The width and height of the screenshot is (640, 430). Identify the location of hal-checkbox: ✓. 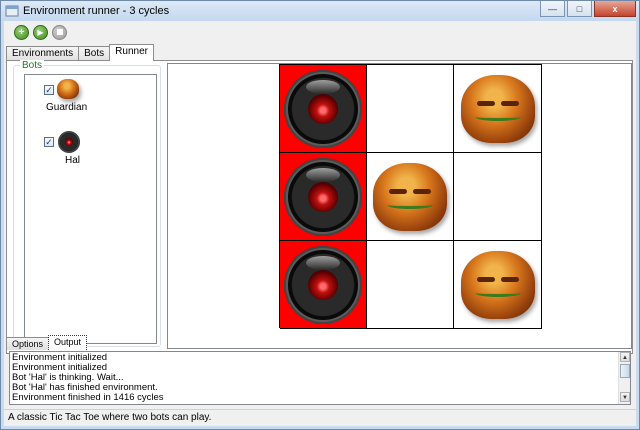
(49, 142).